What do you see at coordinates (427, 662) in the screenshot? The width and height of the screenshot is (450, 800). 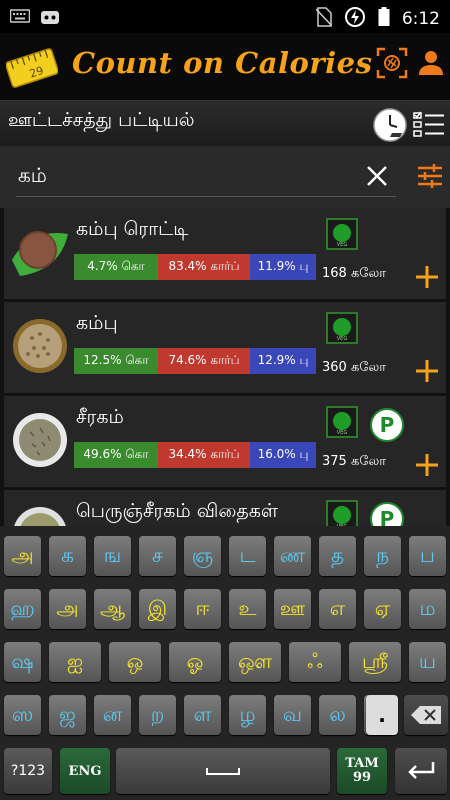 I see `key: ய` at bounding box center [427, 662].